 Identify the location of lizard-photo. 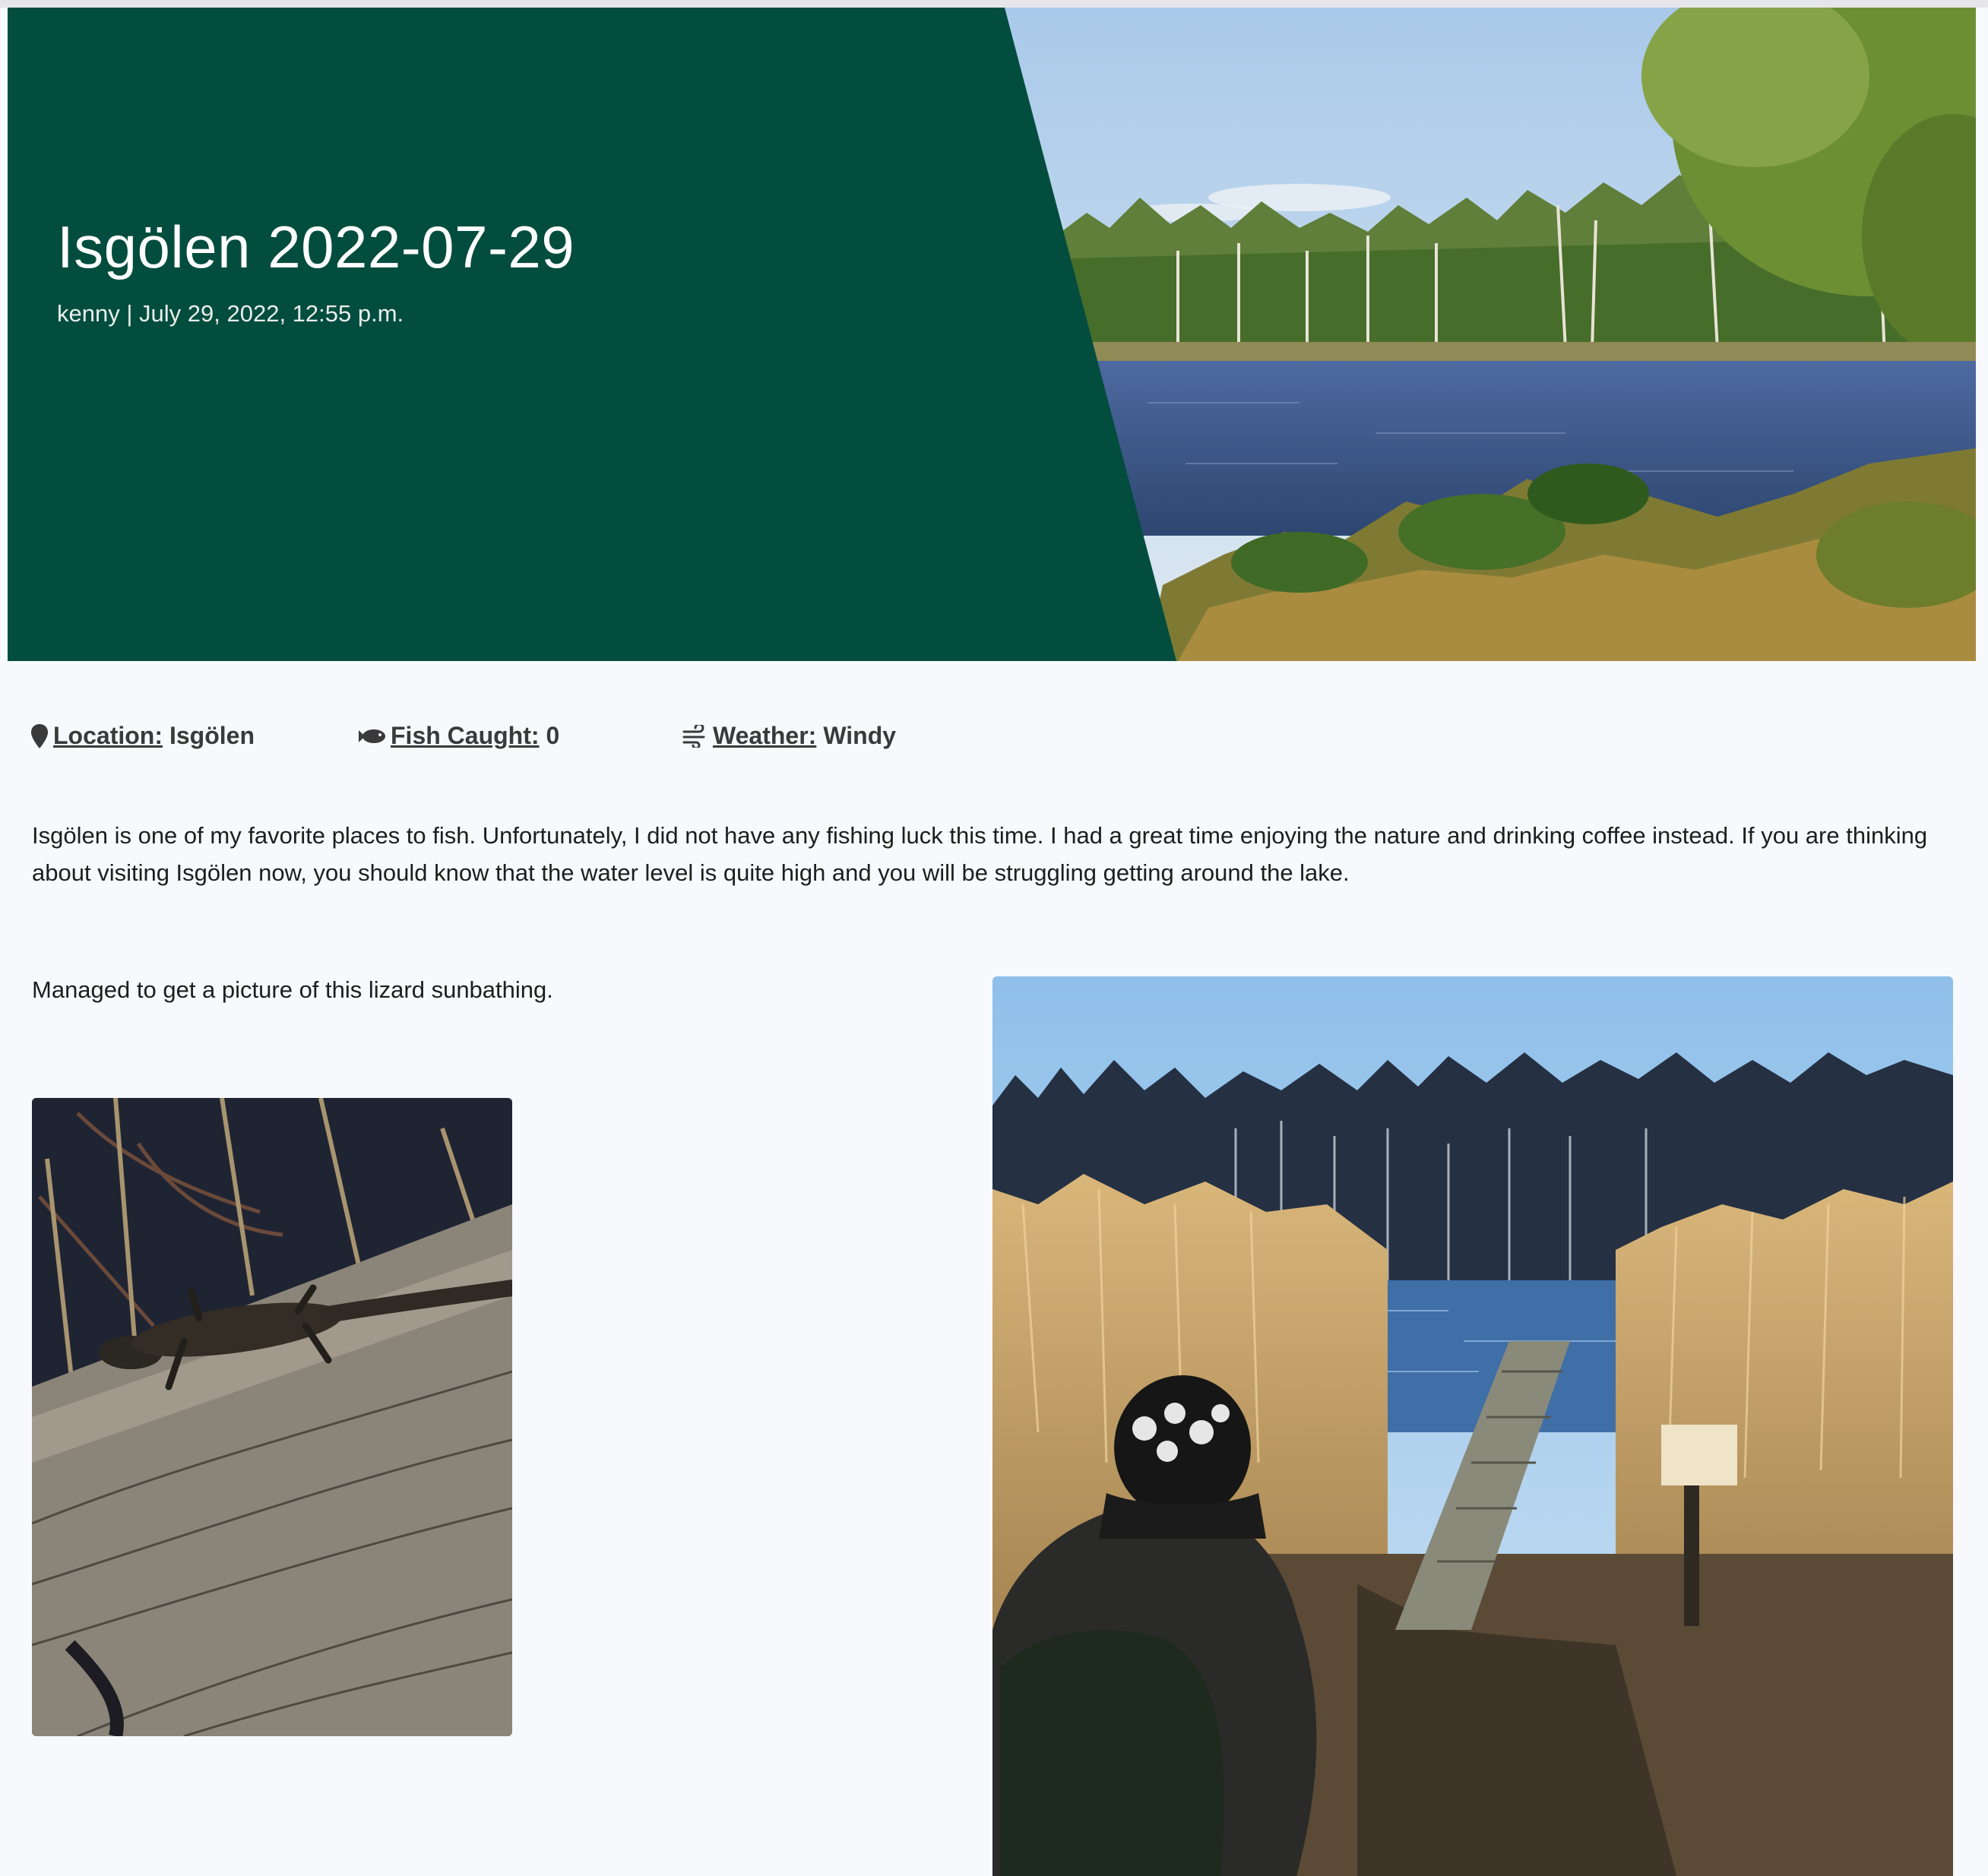
(272, 1417).